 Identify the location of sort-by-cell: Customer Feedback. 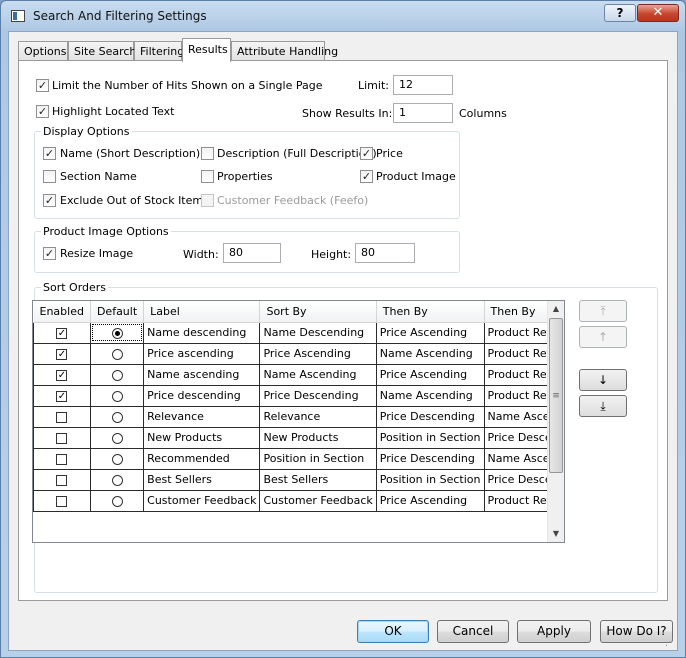
(318, 500).